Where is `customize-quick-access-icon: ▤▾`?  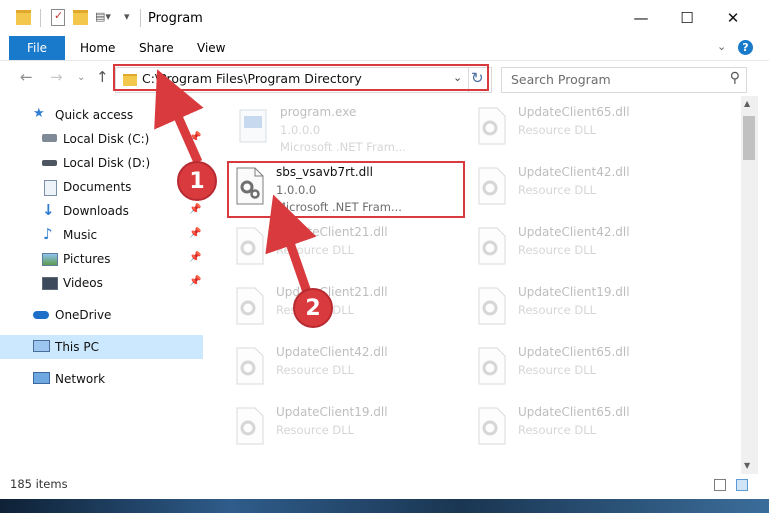 customize-quick-access-icon: ▤▾ is located at coordinates (103, 19).